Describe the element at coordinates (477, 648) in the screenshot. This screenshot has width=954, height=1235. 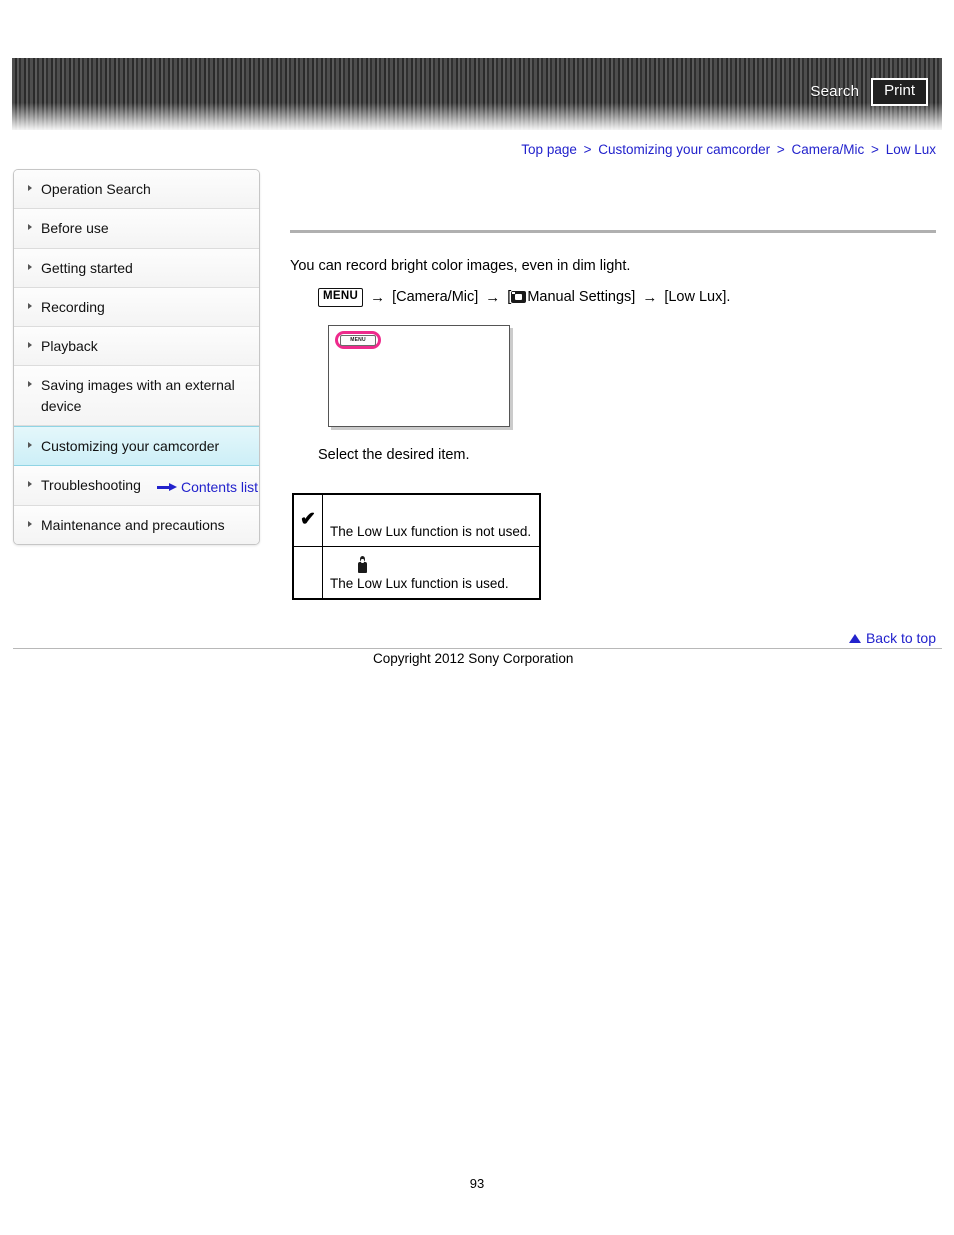
I see `footer-divider` at that location.